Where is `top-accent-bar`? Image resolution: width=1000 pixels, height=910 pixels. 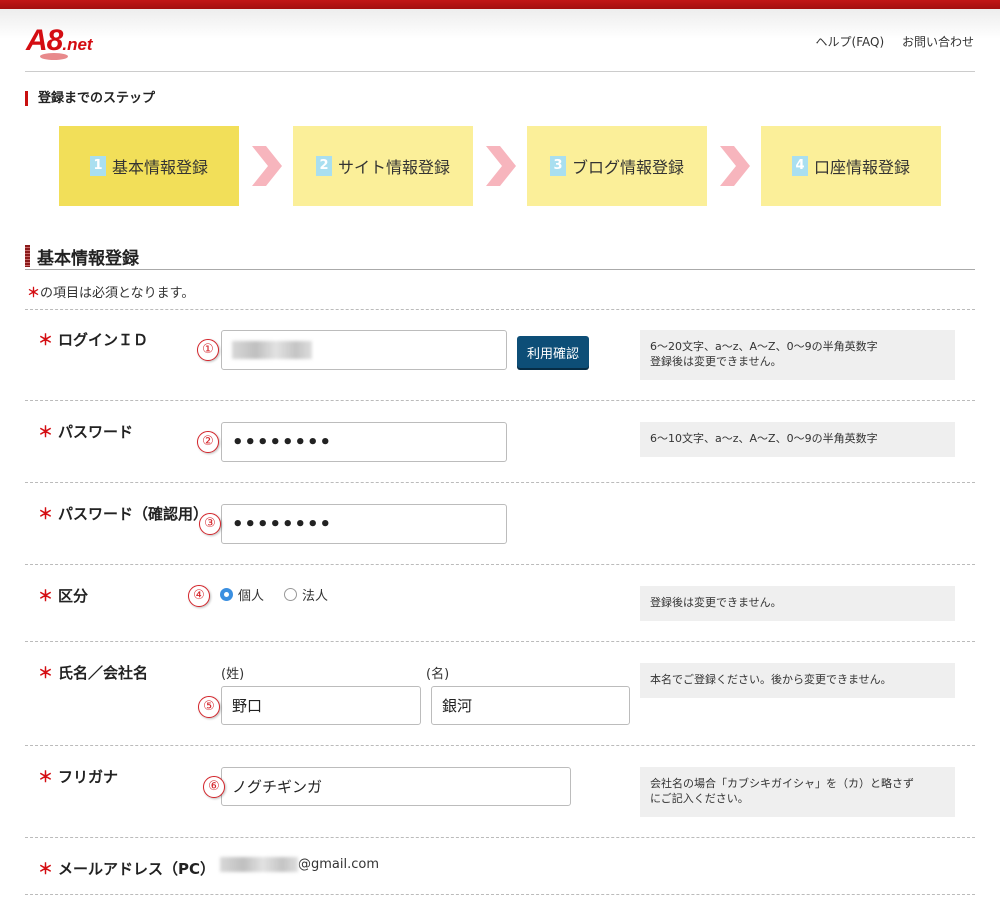 top-accent-bar is located at coordinates (500, 4).